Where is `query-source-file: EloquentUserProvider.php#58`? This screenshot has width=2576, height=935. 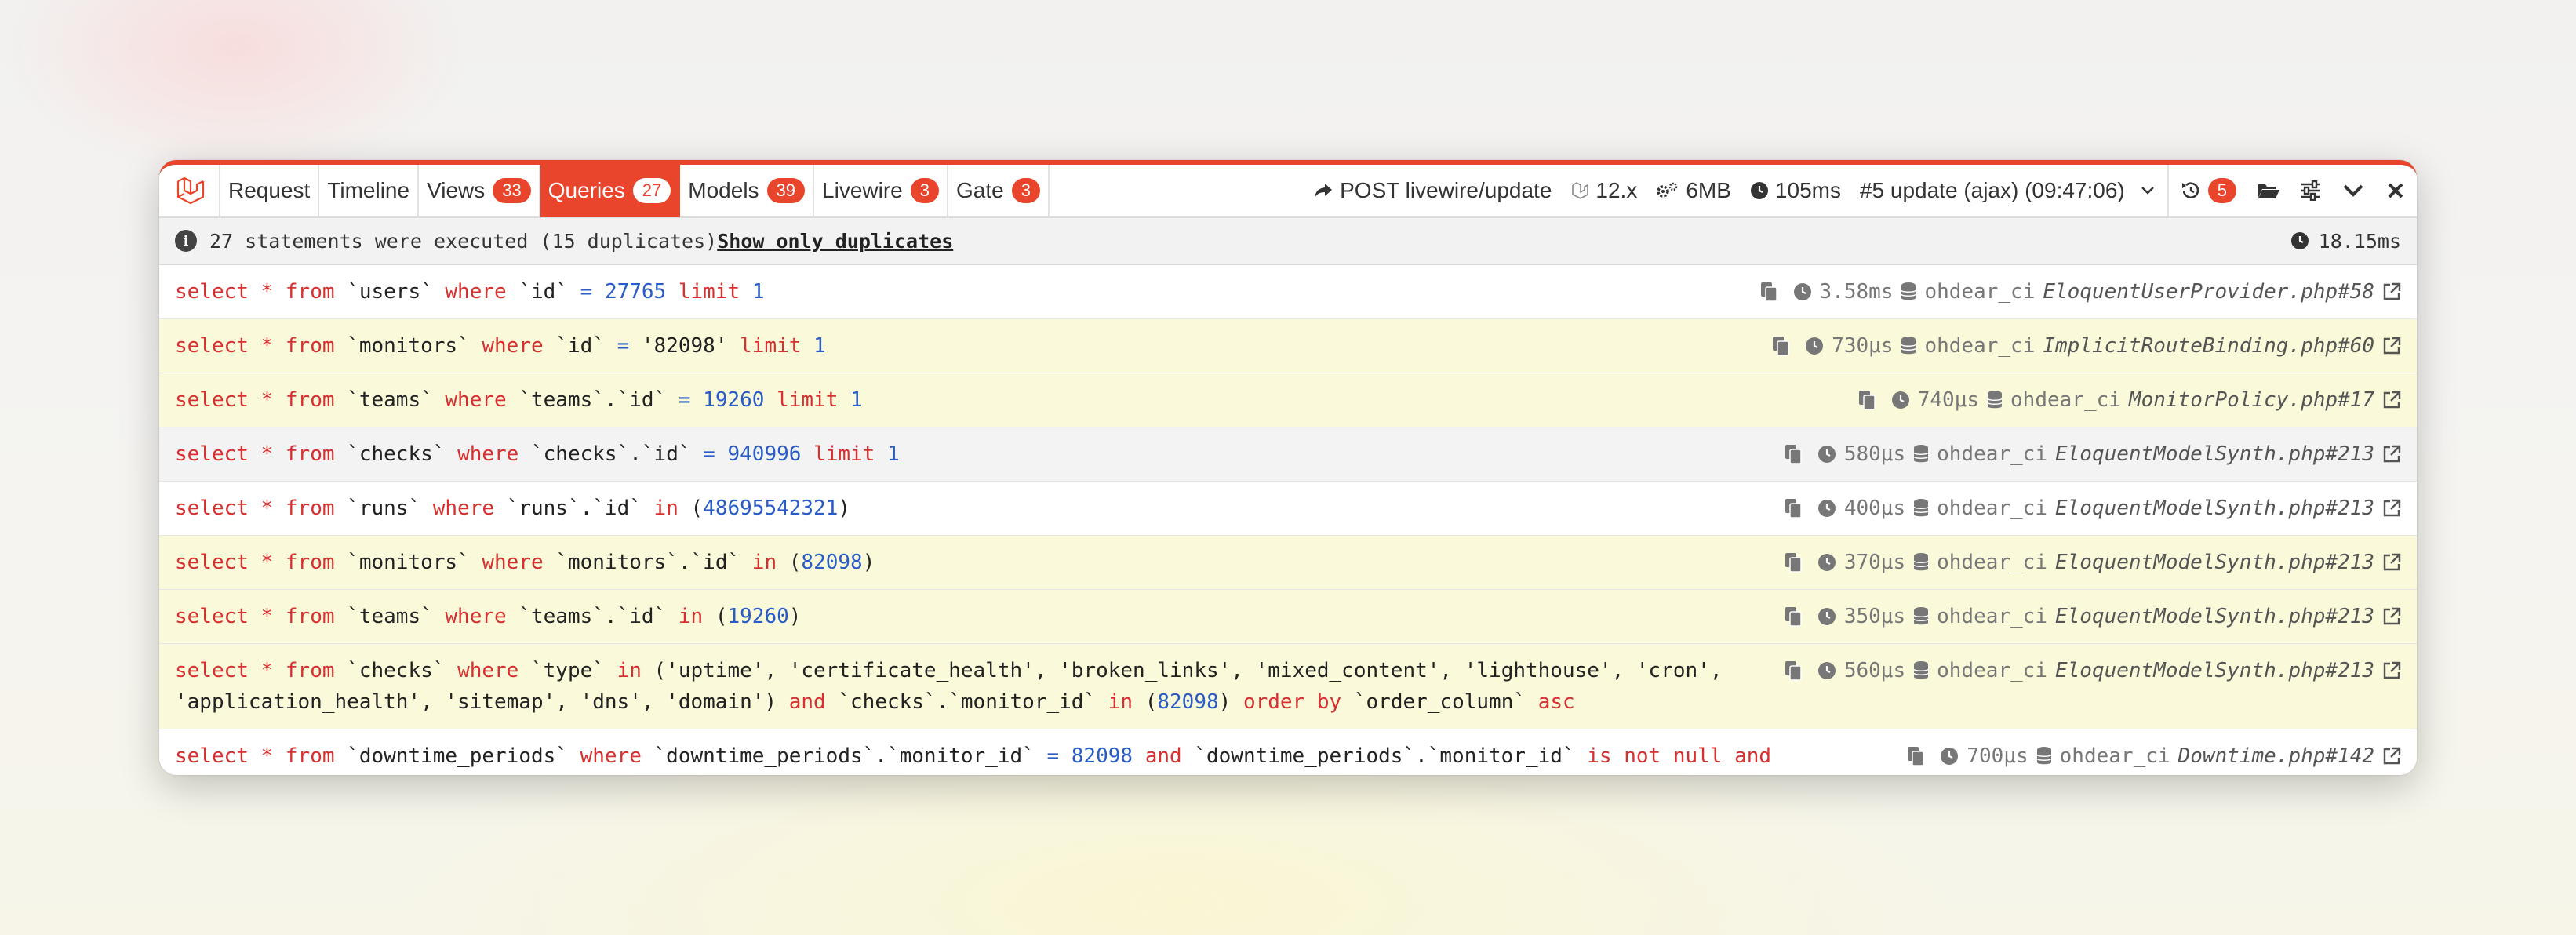
query-source-file: EloquentUserProvider.php#58 is located at coordinates (2208, 291).